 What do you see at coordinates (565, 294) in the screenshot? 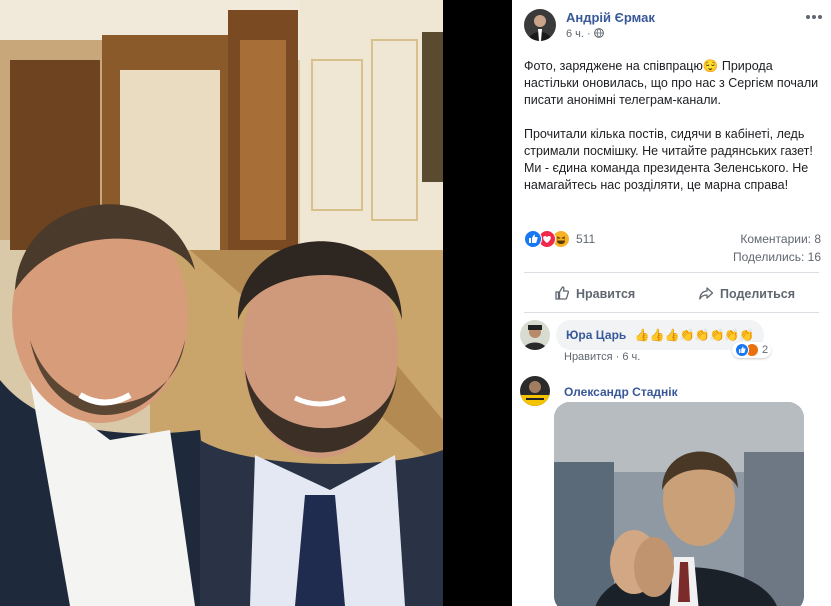
I see `like-icon` at bounding box center [565, 294].